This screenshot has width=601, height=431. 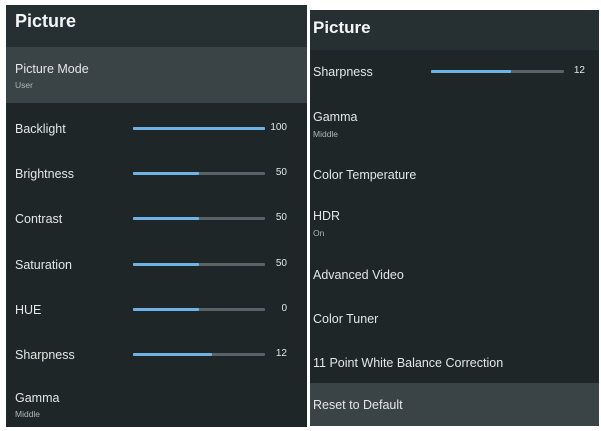 I want to click on contrast-value: 50, so click(x=281, y=217).